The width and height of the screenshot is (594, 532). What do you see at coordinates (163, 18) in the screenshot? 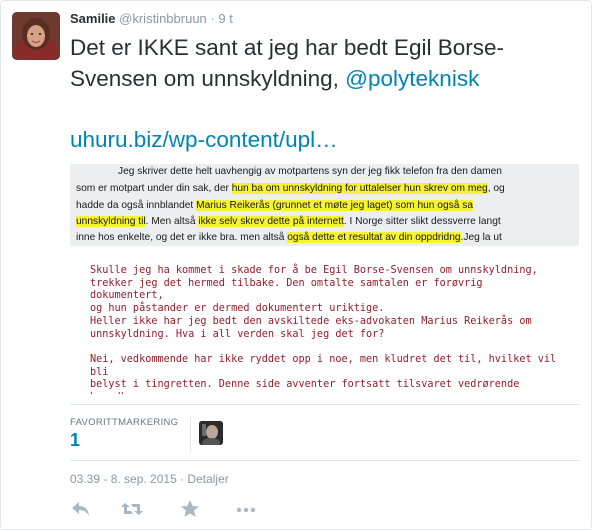
I see `author-handle: @kristinbbruun` at bounding box center [163, 18].